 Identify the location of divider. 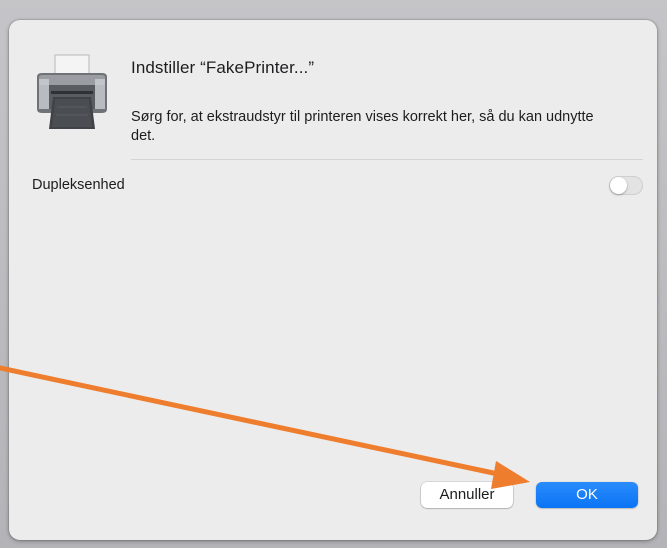
(387, 159).